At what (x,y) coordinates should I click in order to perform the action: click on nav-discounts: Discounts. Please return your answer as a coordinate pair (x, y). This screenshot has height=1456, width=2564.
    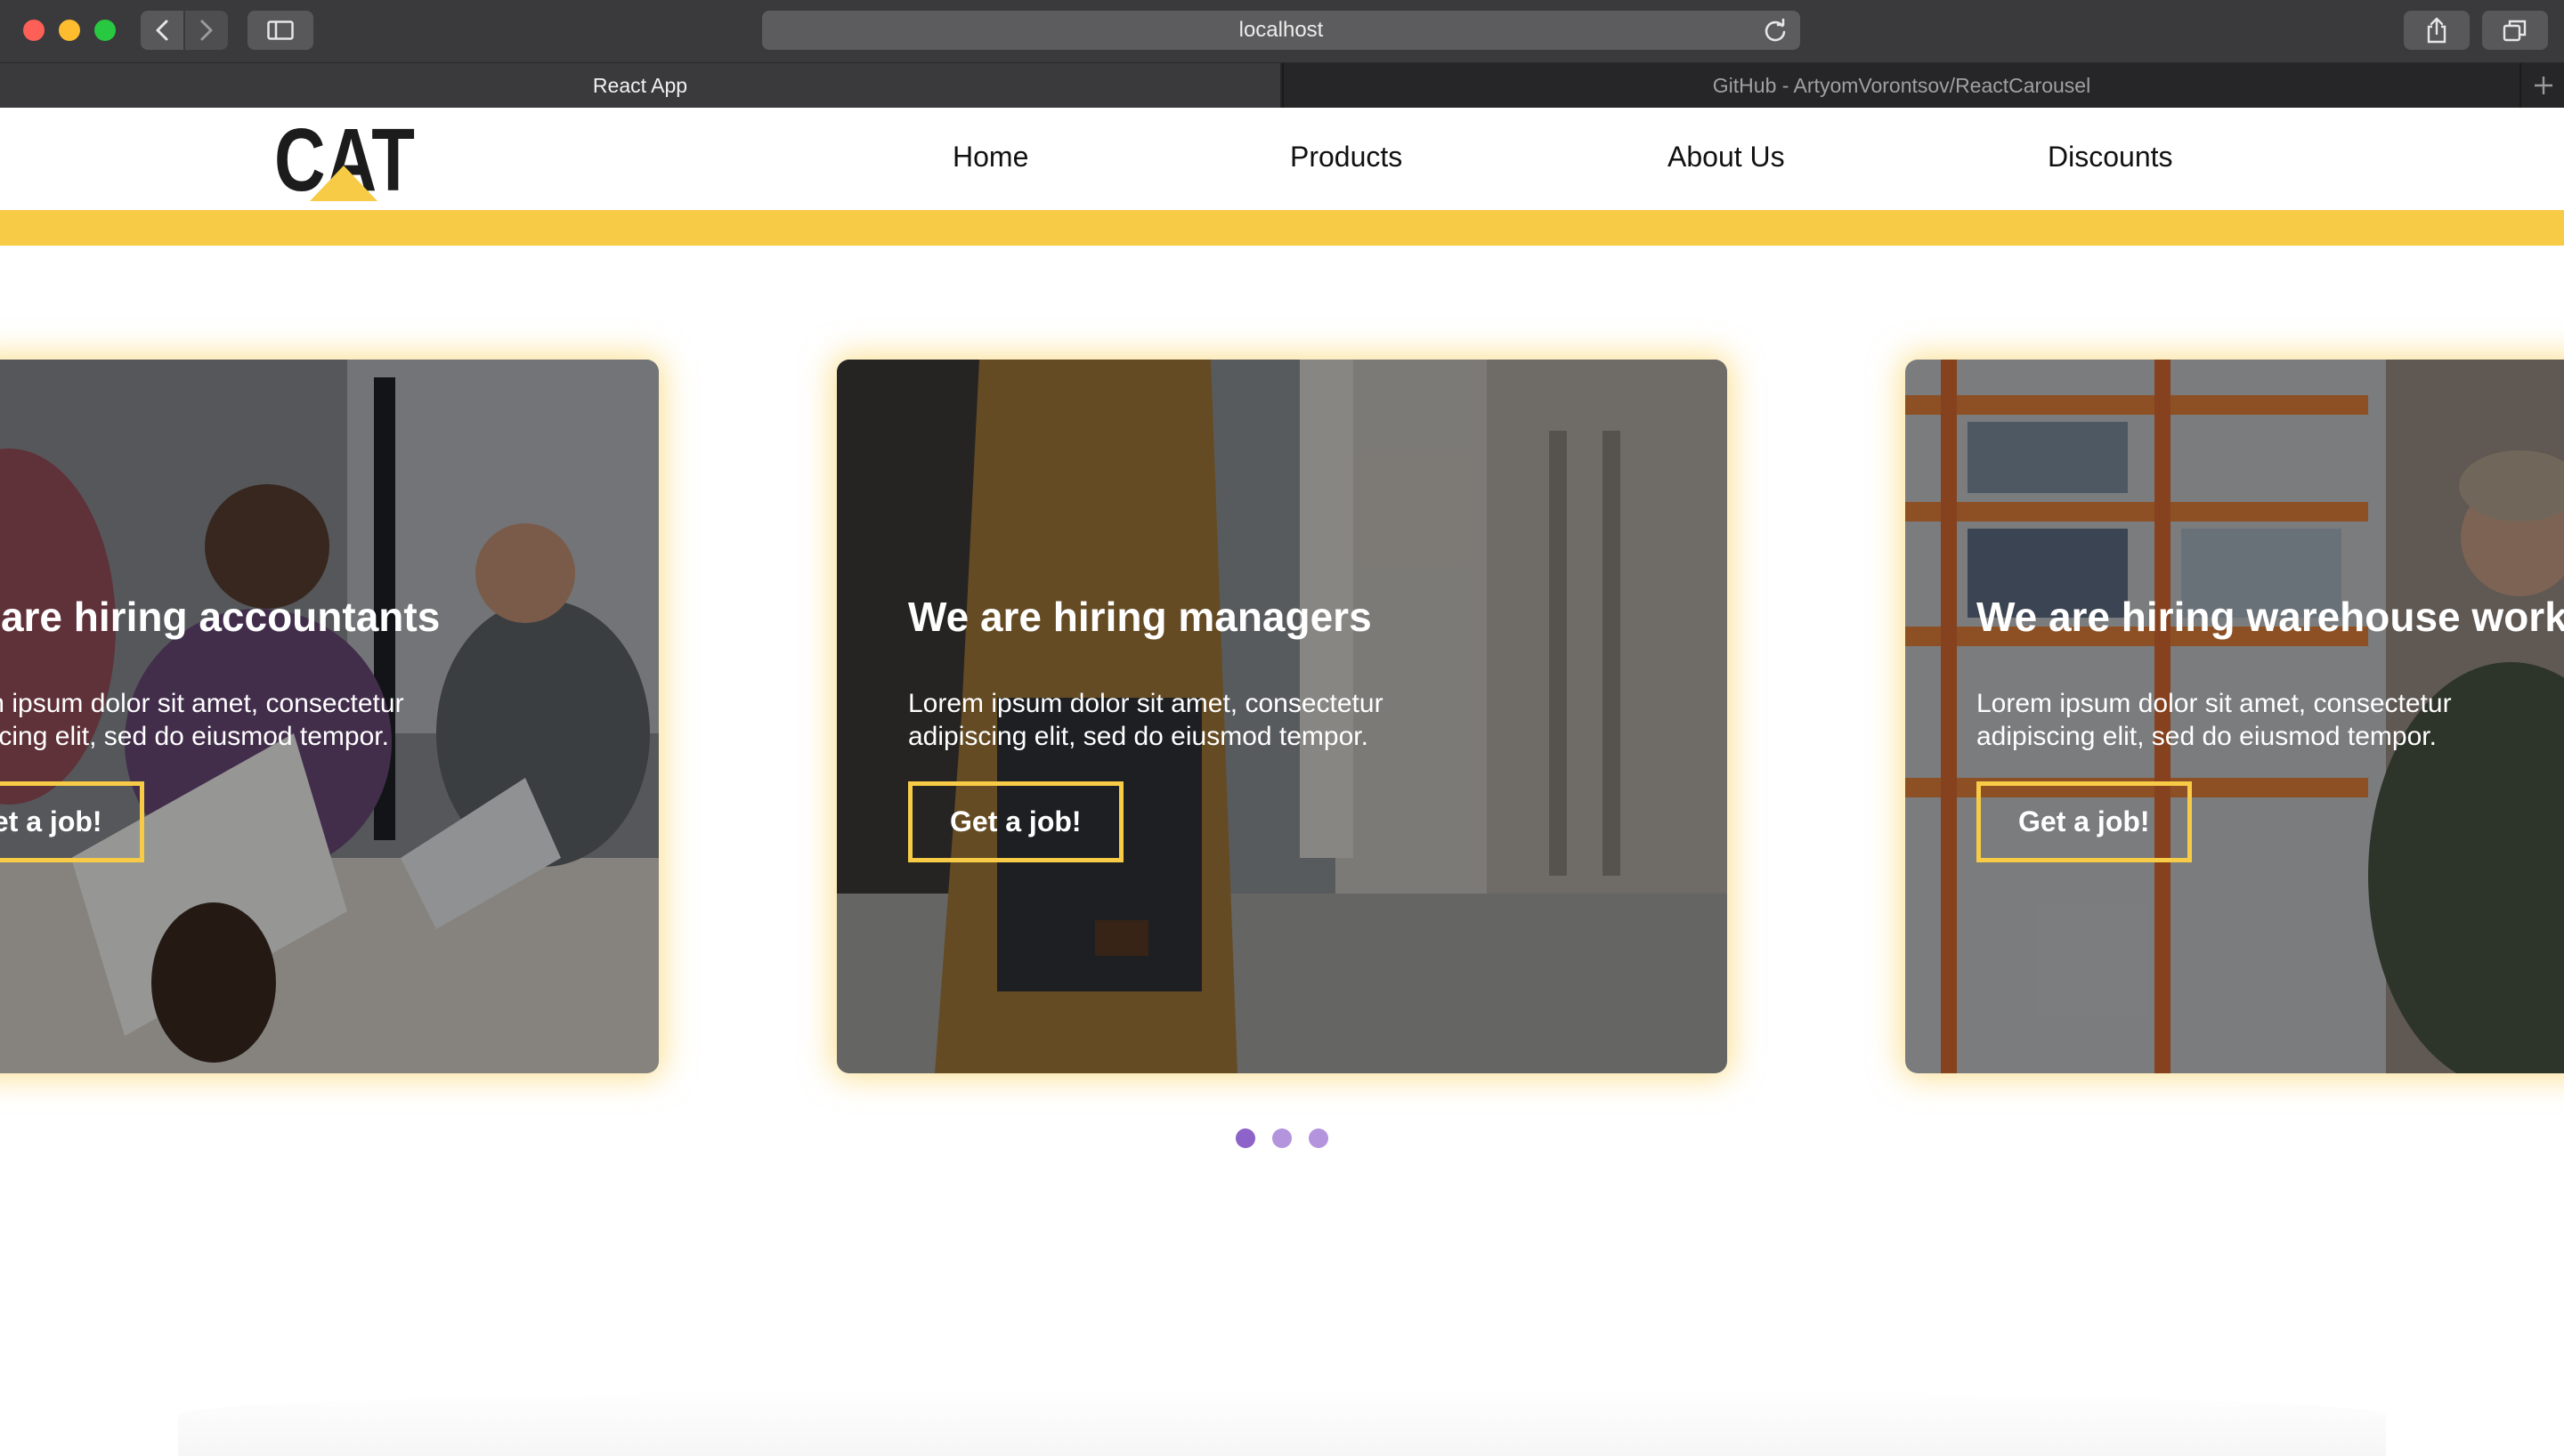
    Looking at the image, I should click on (2110, 157).